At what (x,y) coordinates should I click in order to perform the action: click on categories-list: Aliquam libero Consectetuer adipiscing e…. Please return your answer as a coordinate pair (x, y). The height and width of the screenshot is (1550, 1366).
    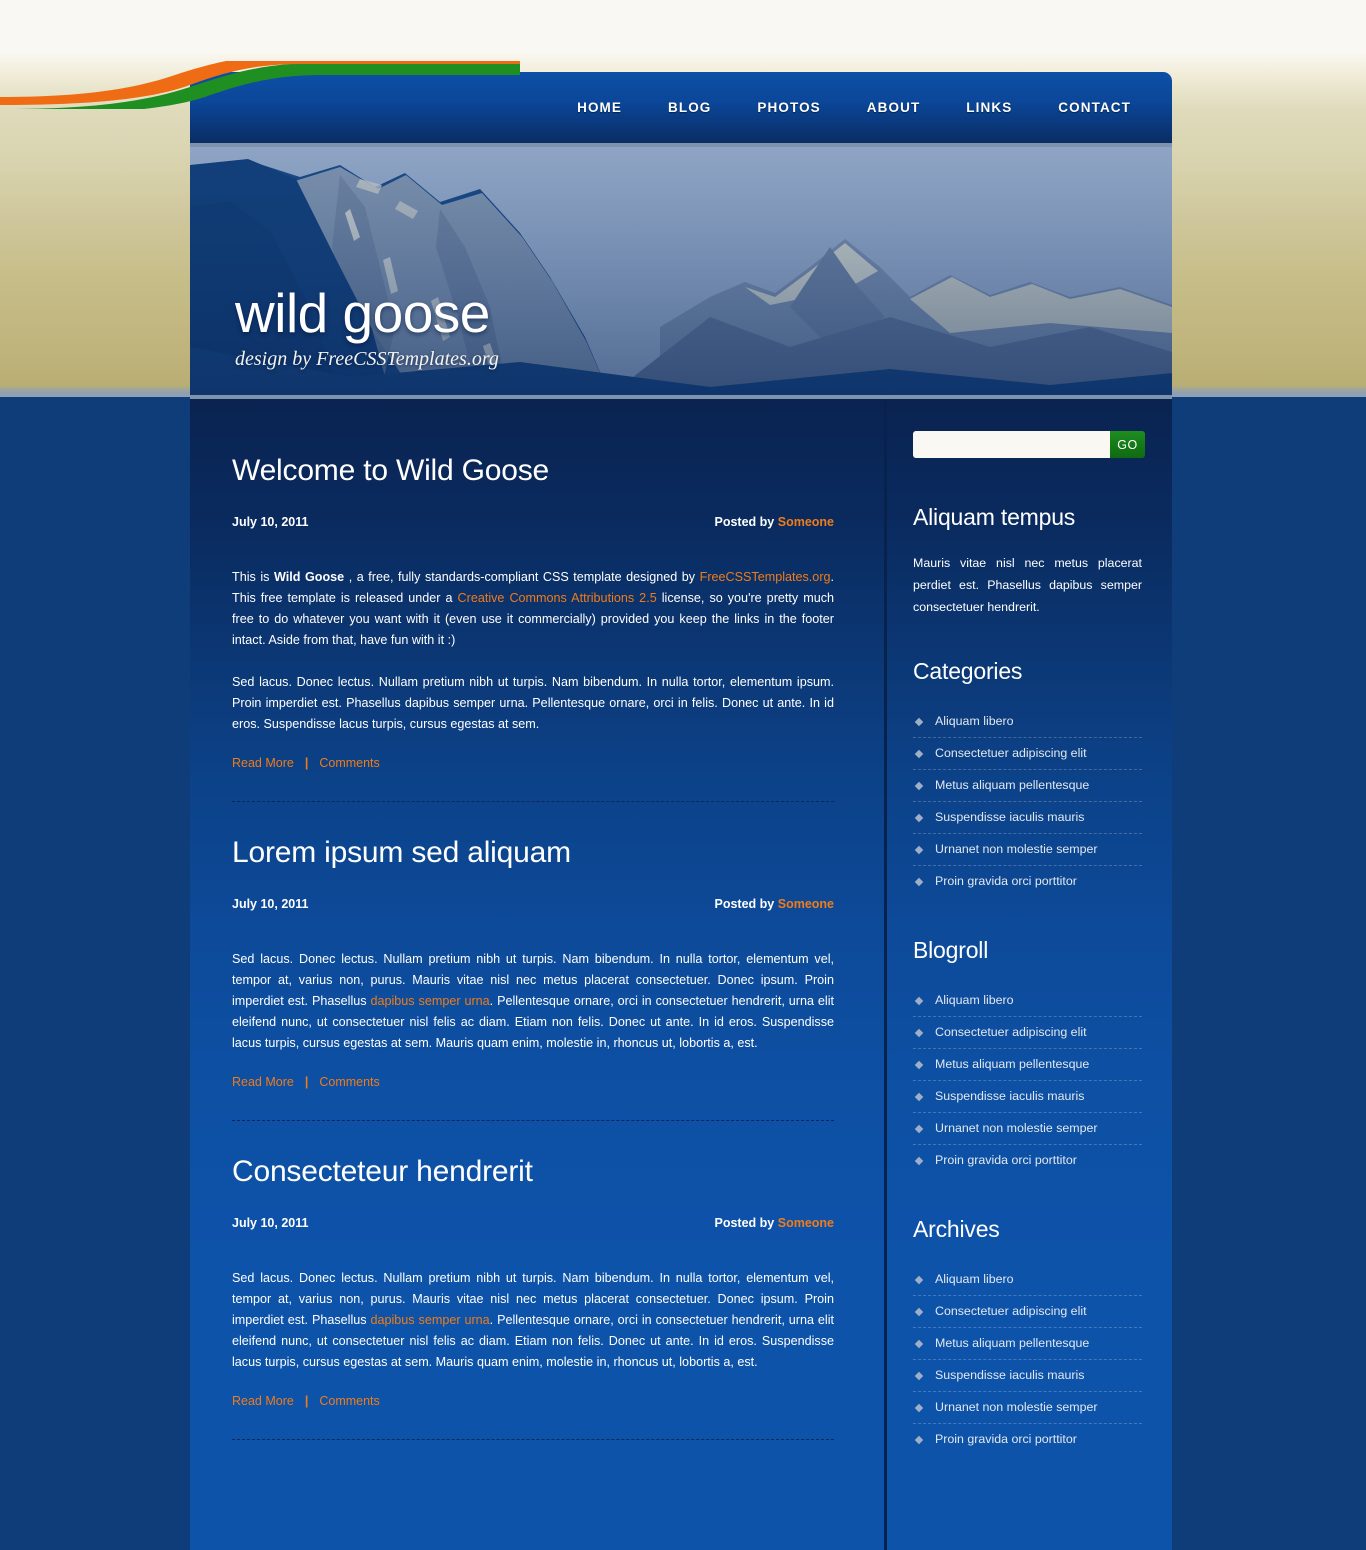
    Looking at the image, I should click on (1027, 801).